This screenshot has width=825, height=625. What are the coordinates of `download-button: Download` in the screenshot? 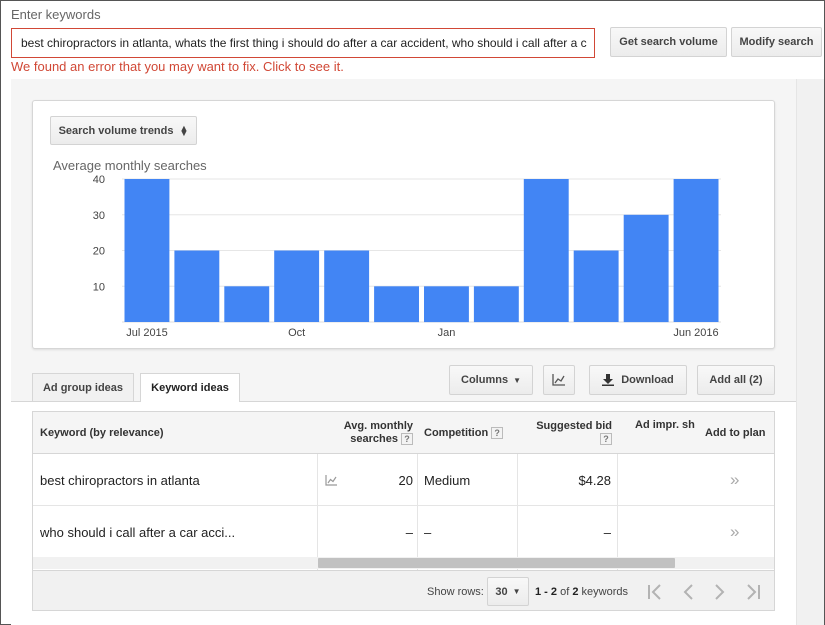 It's located at (638, 380).